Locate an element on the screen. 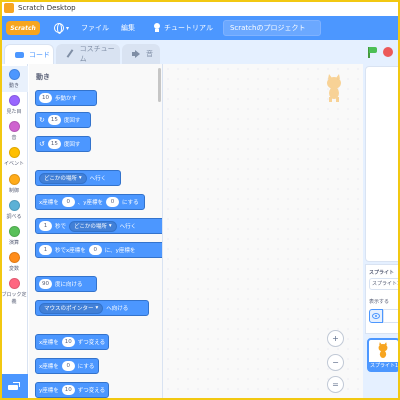  file-menu: ファイル is located at coordinates (95, 28).